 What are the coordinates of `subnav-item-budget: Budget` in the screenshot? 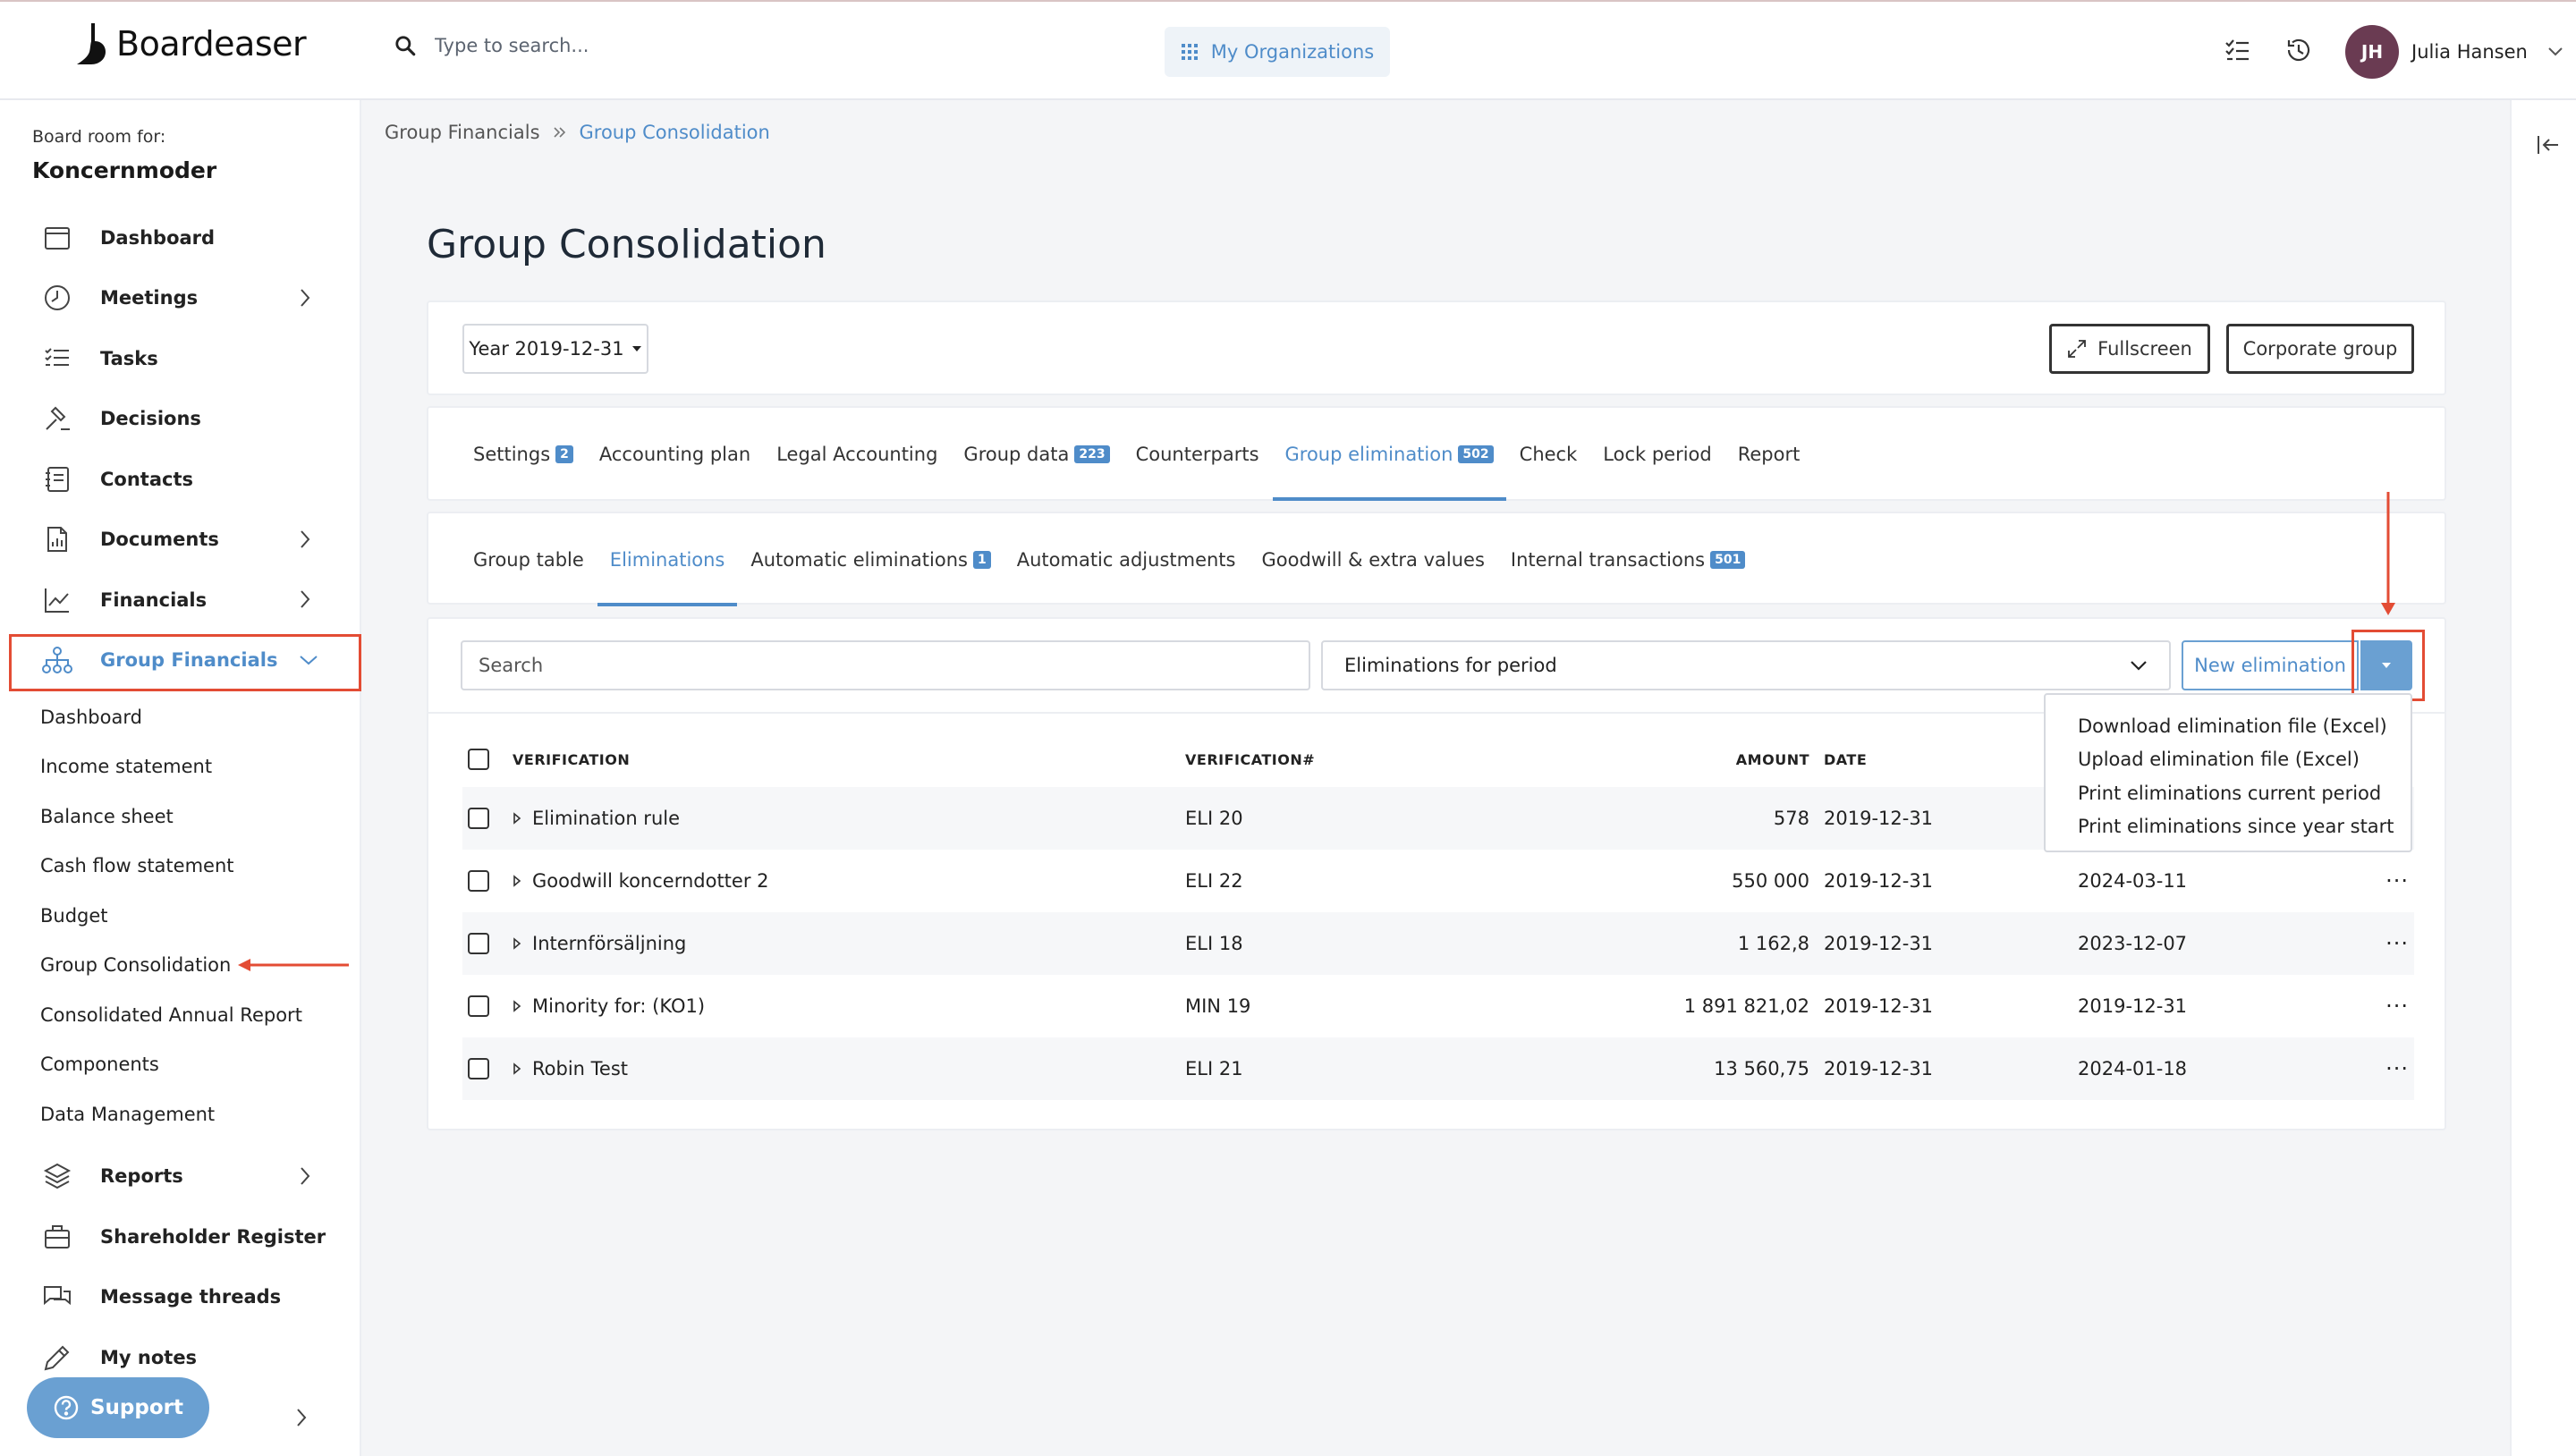 It's located at (180, 916).